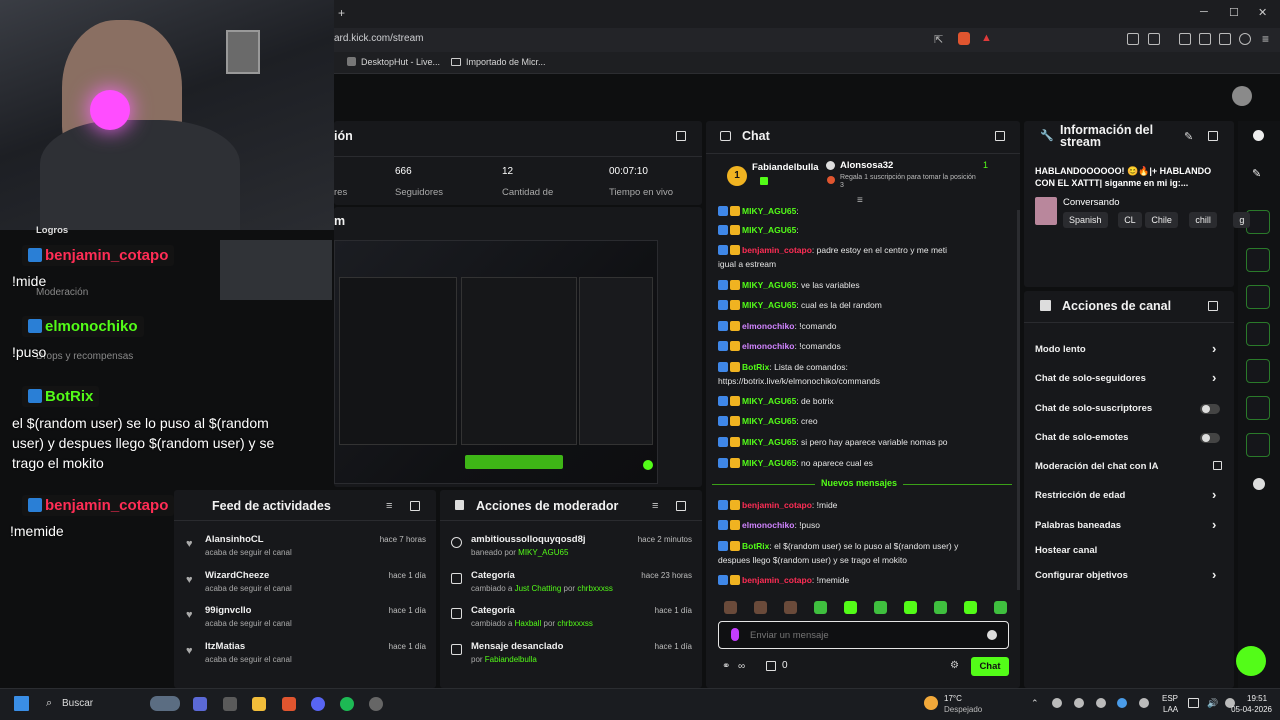 This screenshot has height=720, width=1280. Describe the element at coordinates (551, 575) in the screenshot. I see `mod-action-name: Categoría` at that location.